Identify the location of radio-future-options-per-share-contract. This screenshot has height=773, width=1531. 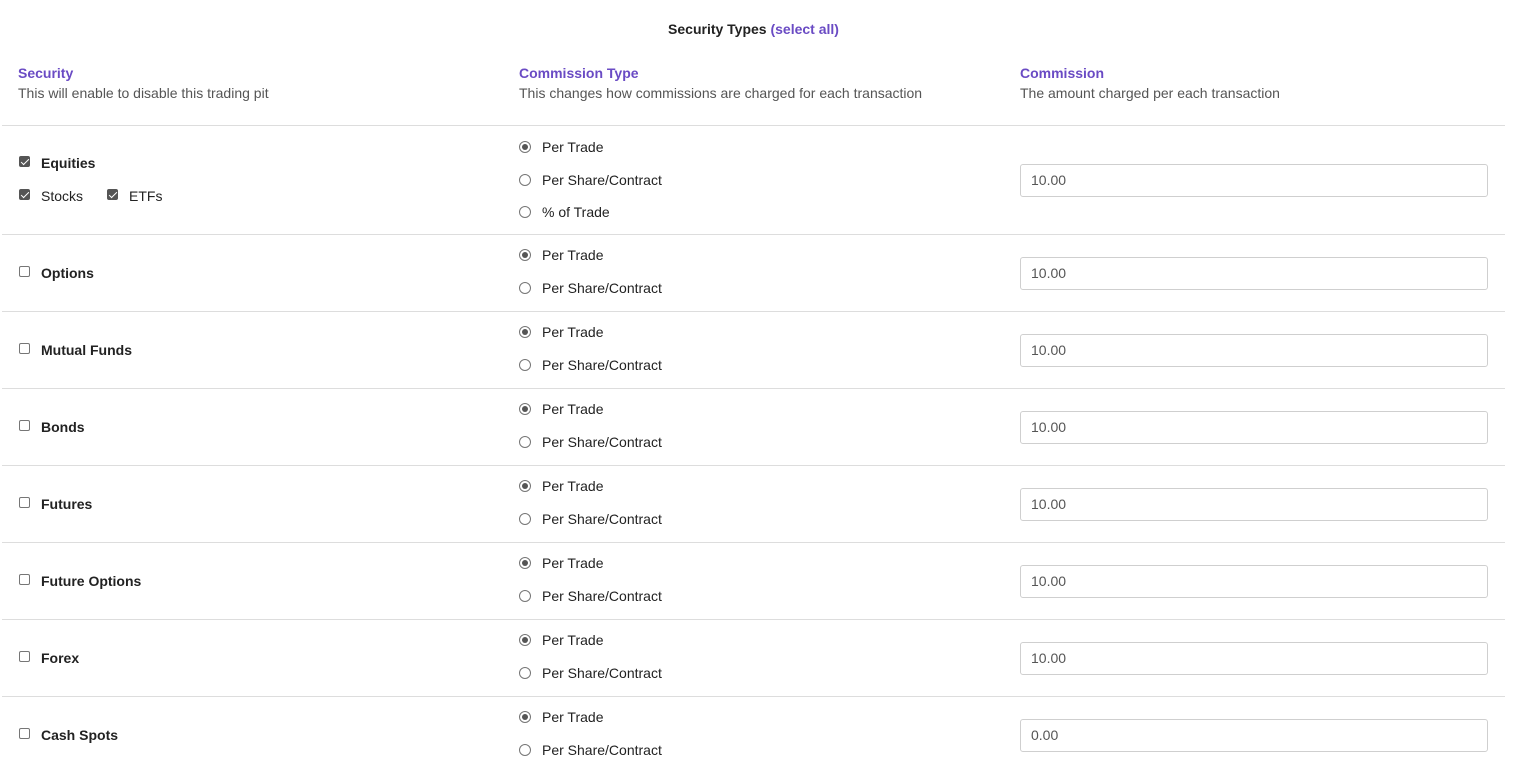
(525, 595).